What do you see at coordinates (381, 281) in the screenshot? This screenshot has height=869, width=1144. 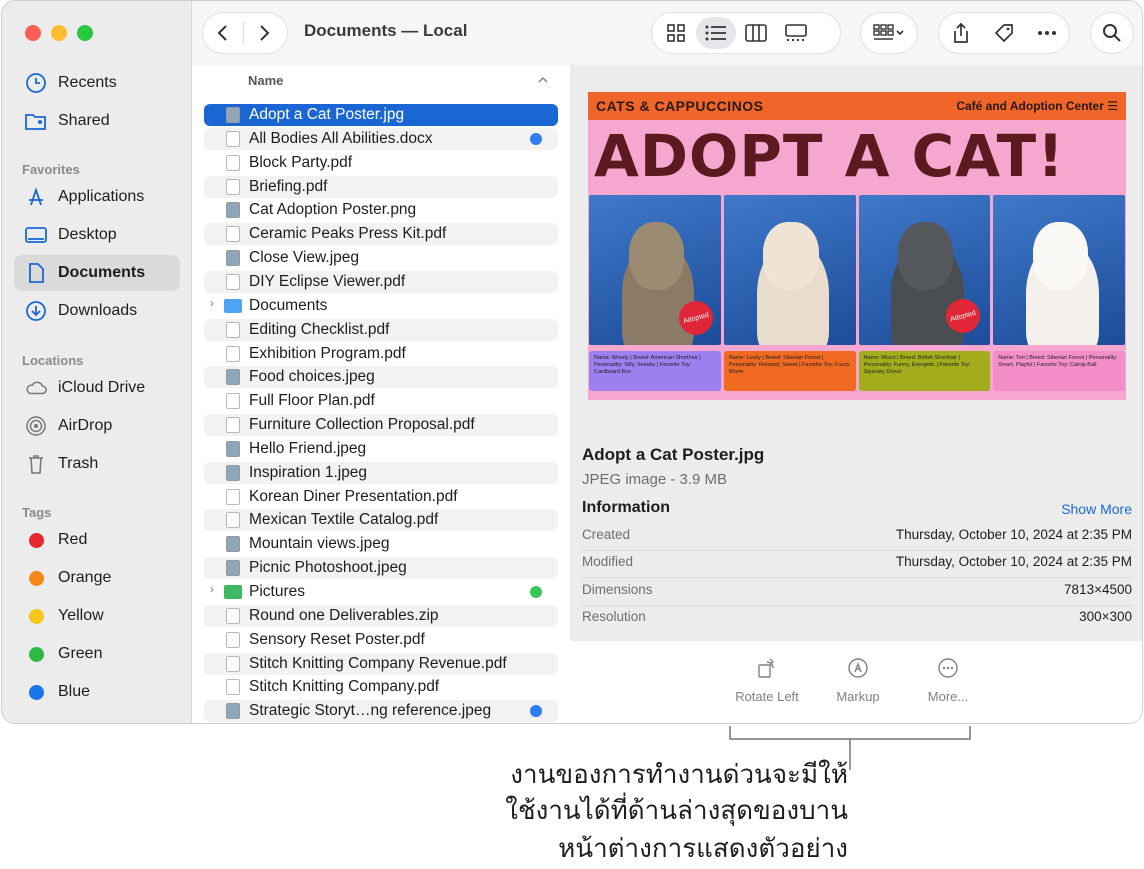 I see `file-row: DIY Eclipse Viewer.pdf` at bounding box center [381, 281].